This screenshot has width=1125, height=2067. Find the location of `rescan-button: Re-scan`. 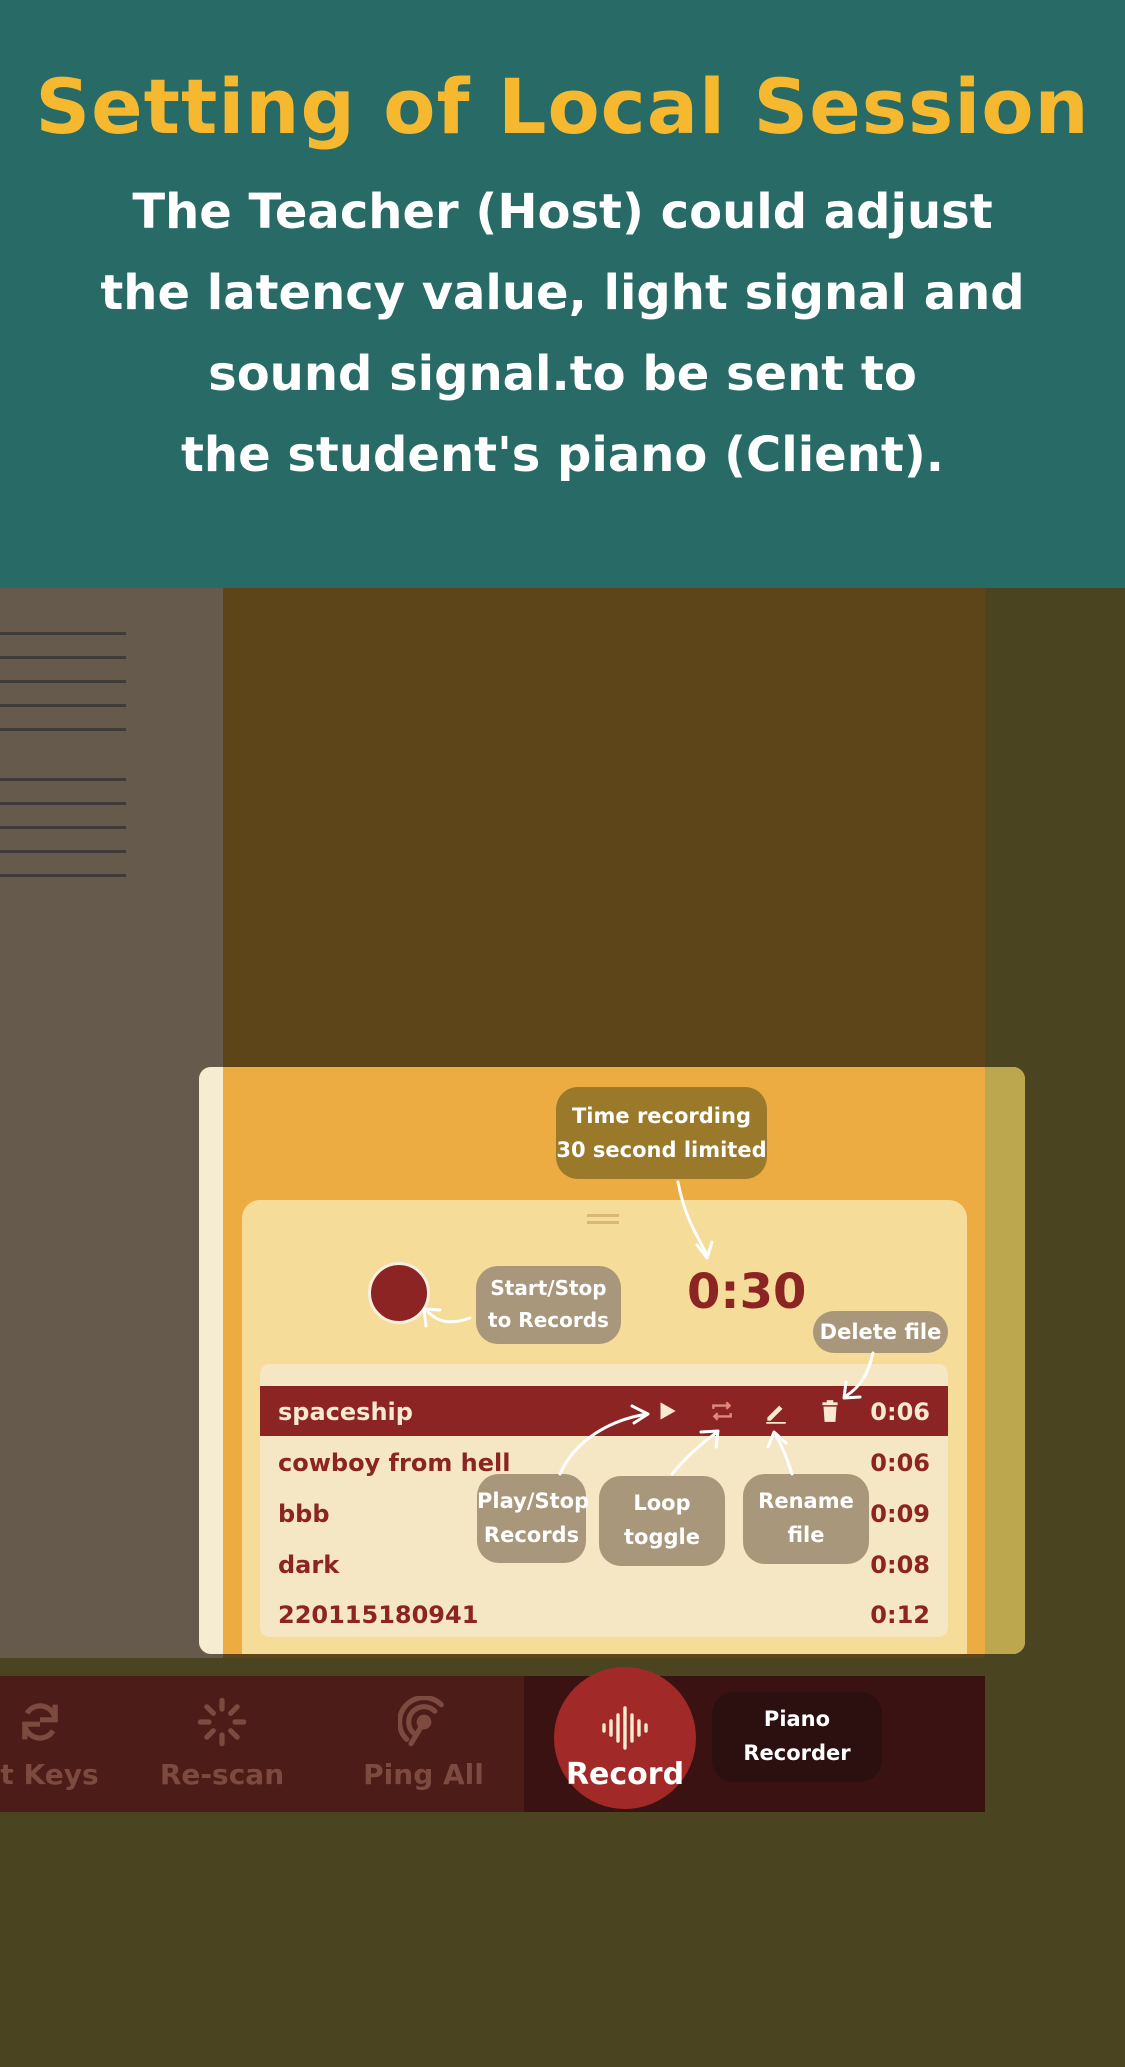

rescan-button: Re-scan is located at coordinates (222, 1744).